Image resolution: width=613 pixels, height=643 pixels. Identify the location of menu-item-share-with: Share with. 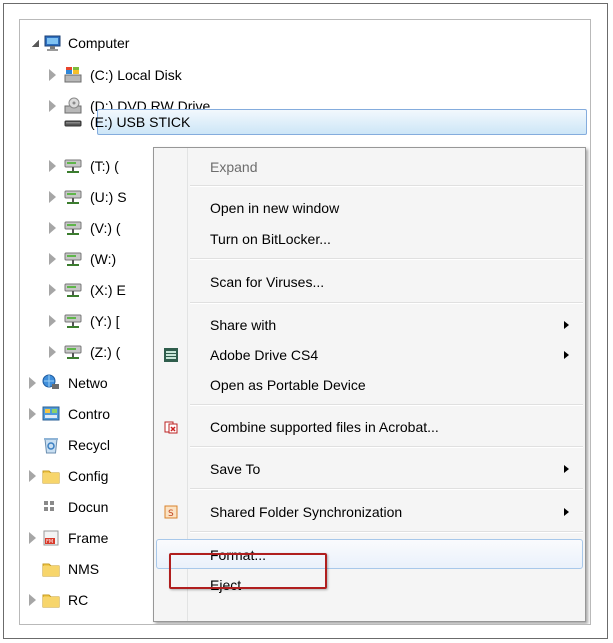
(369, 325).